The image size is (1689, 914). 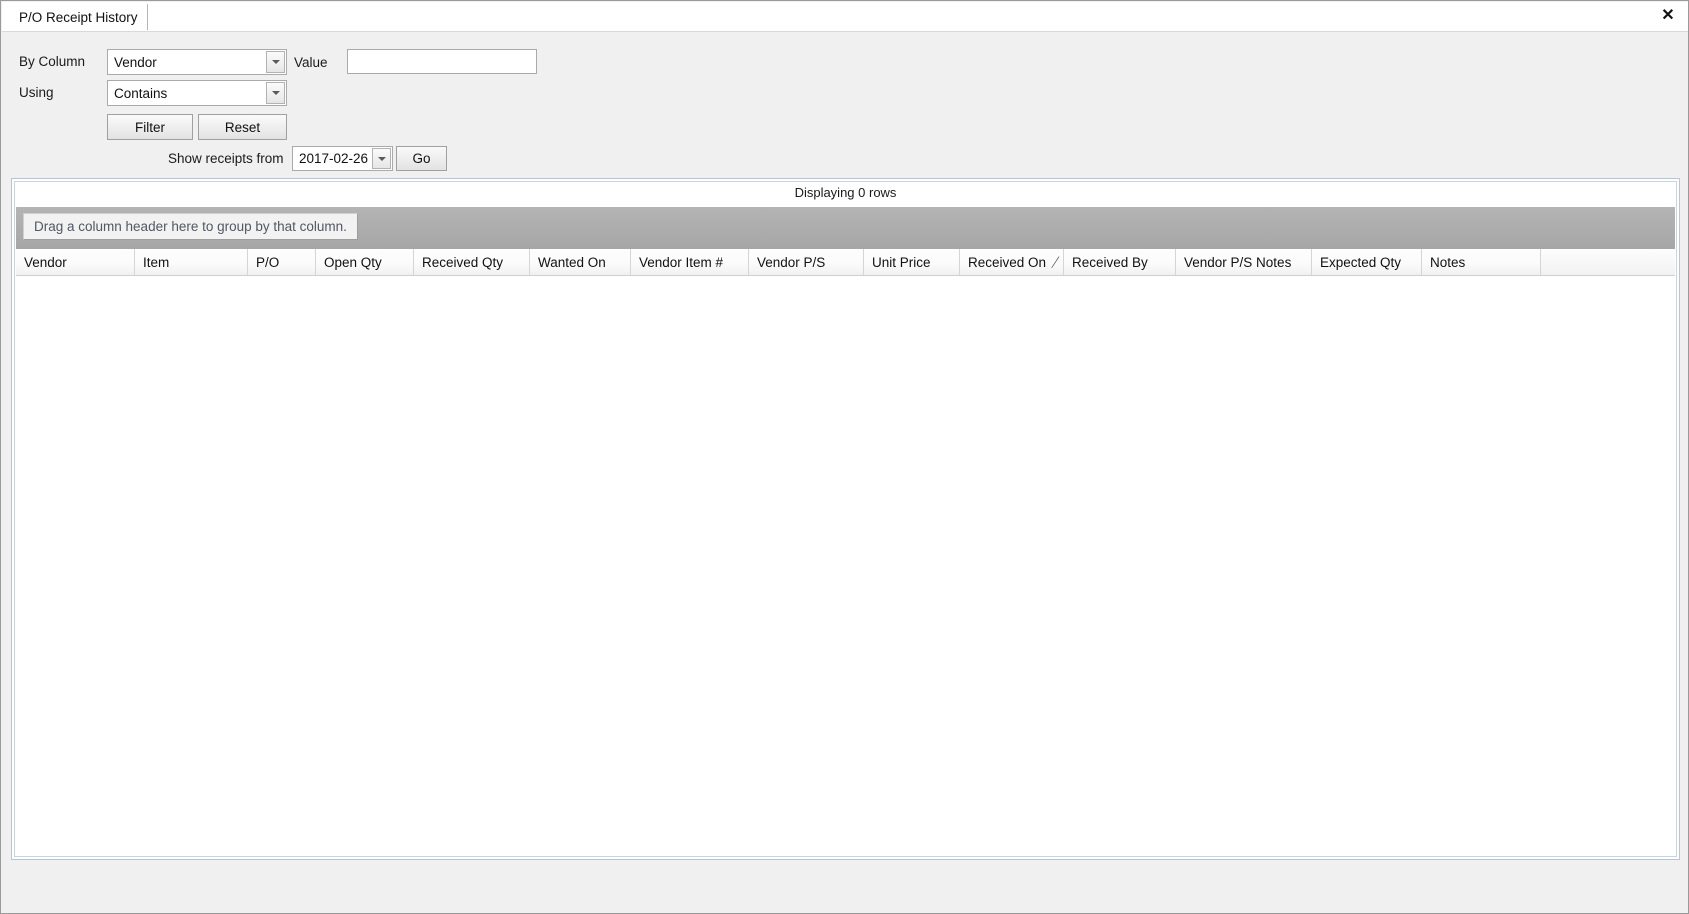 I want to click on using-select-value: Contains, so click(x=141, y=93).